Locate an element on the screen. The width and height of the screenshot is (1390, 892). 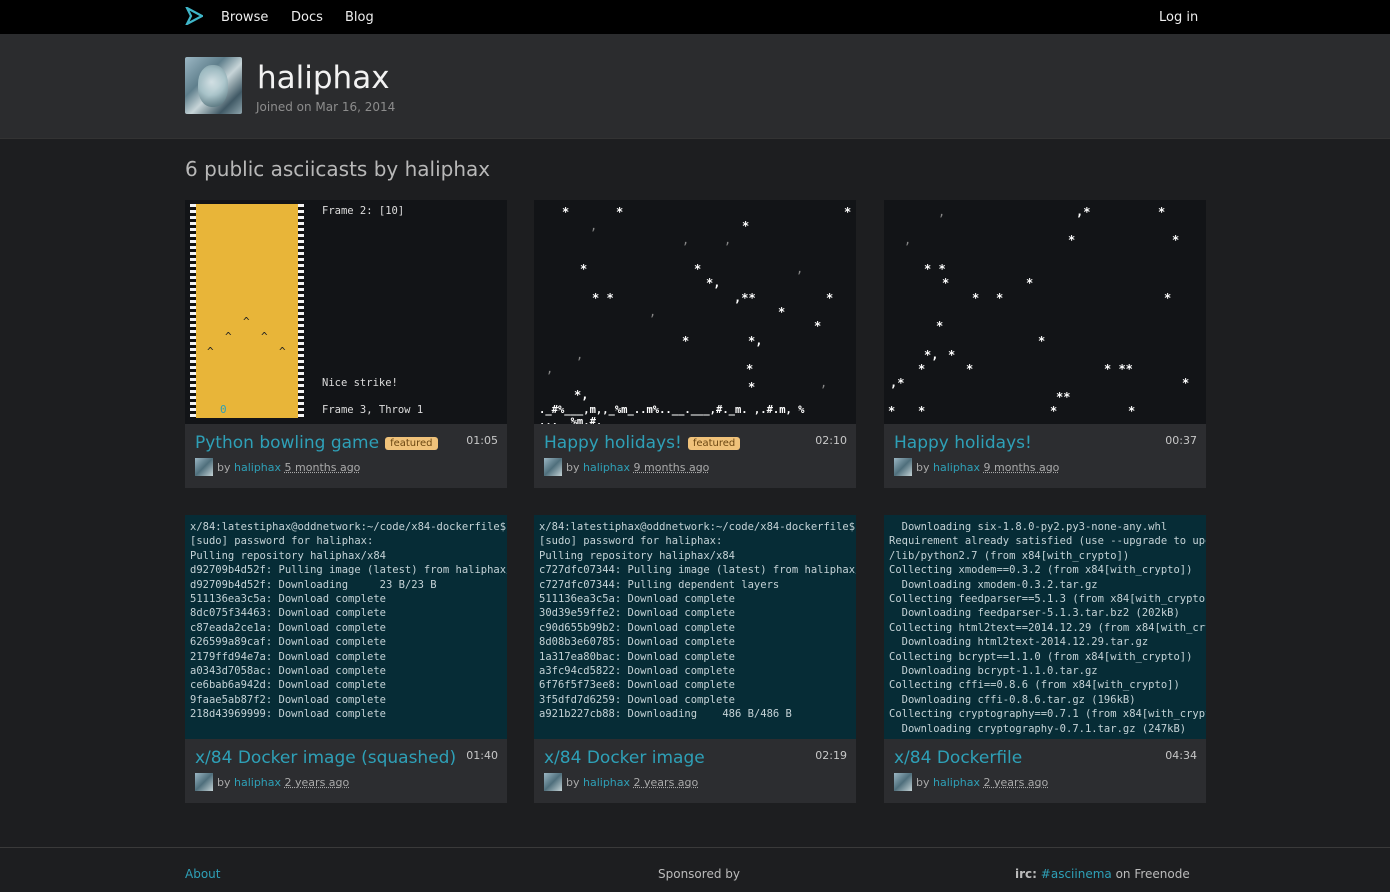
page-title: 6 public asciicasts by haliphax is located at coordinates (338, 169).